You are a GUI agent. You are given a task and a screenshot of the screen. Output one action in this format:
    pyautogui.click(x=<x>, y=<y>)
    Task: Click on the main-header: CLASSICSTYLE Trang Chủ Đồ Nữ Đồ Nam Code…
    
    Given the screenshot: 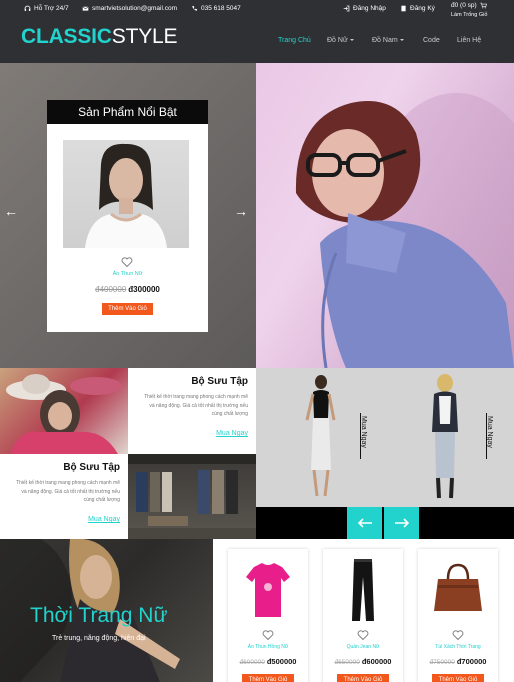 What is the action you would take?
    pyautogui.click(x=257, y=41)
    